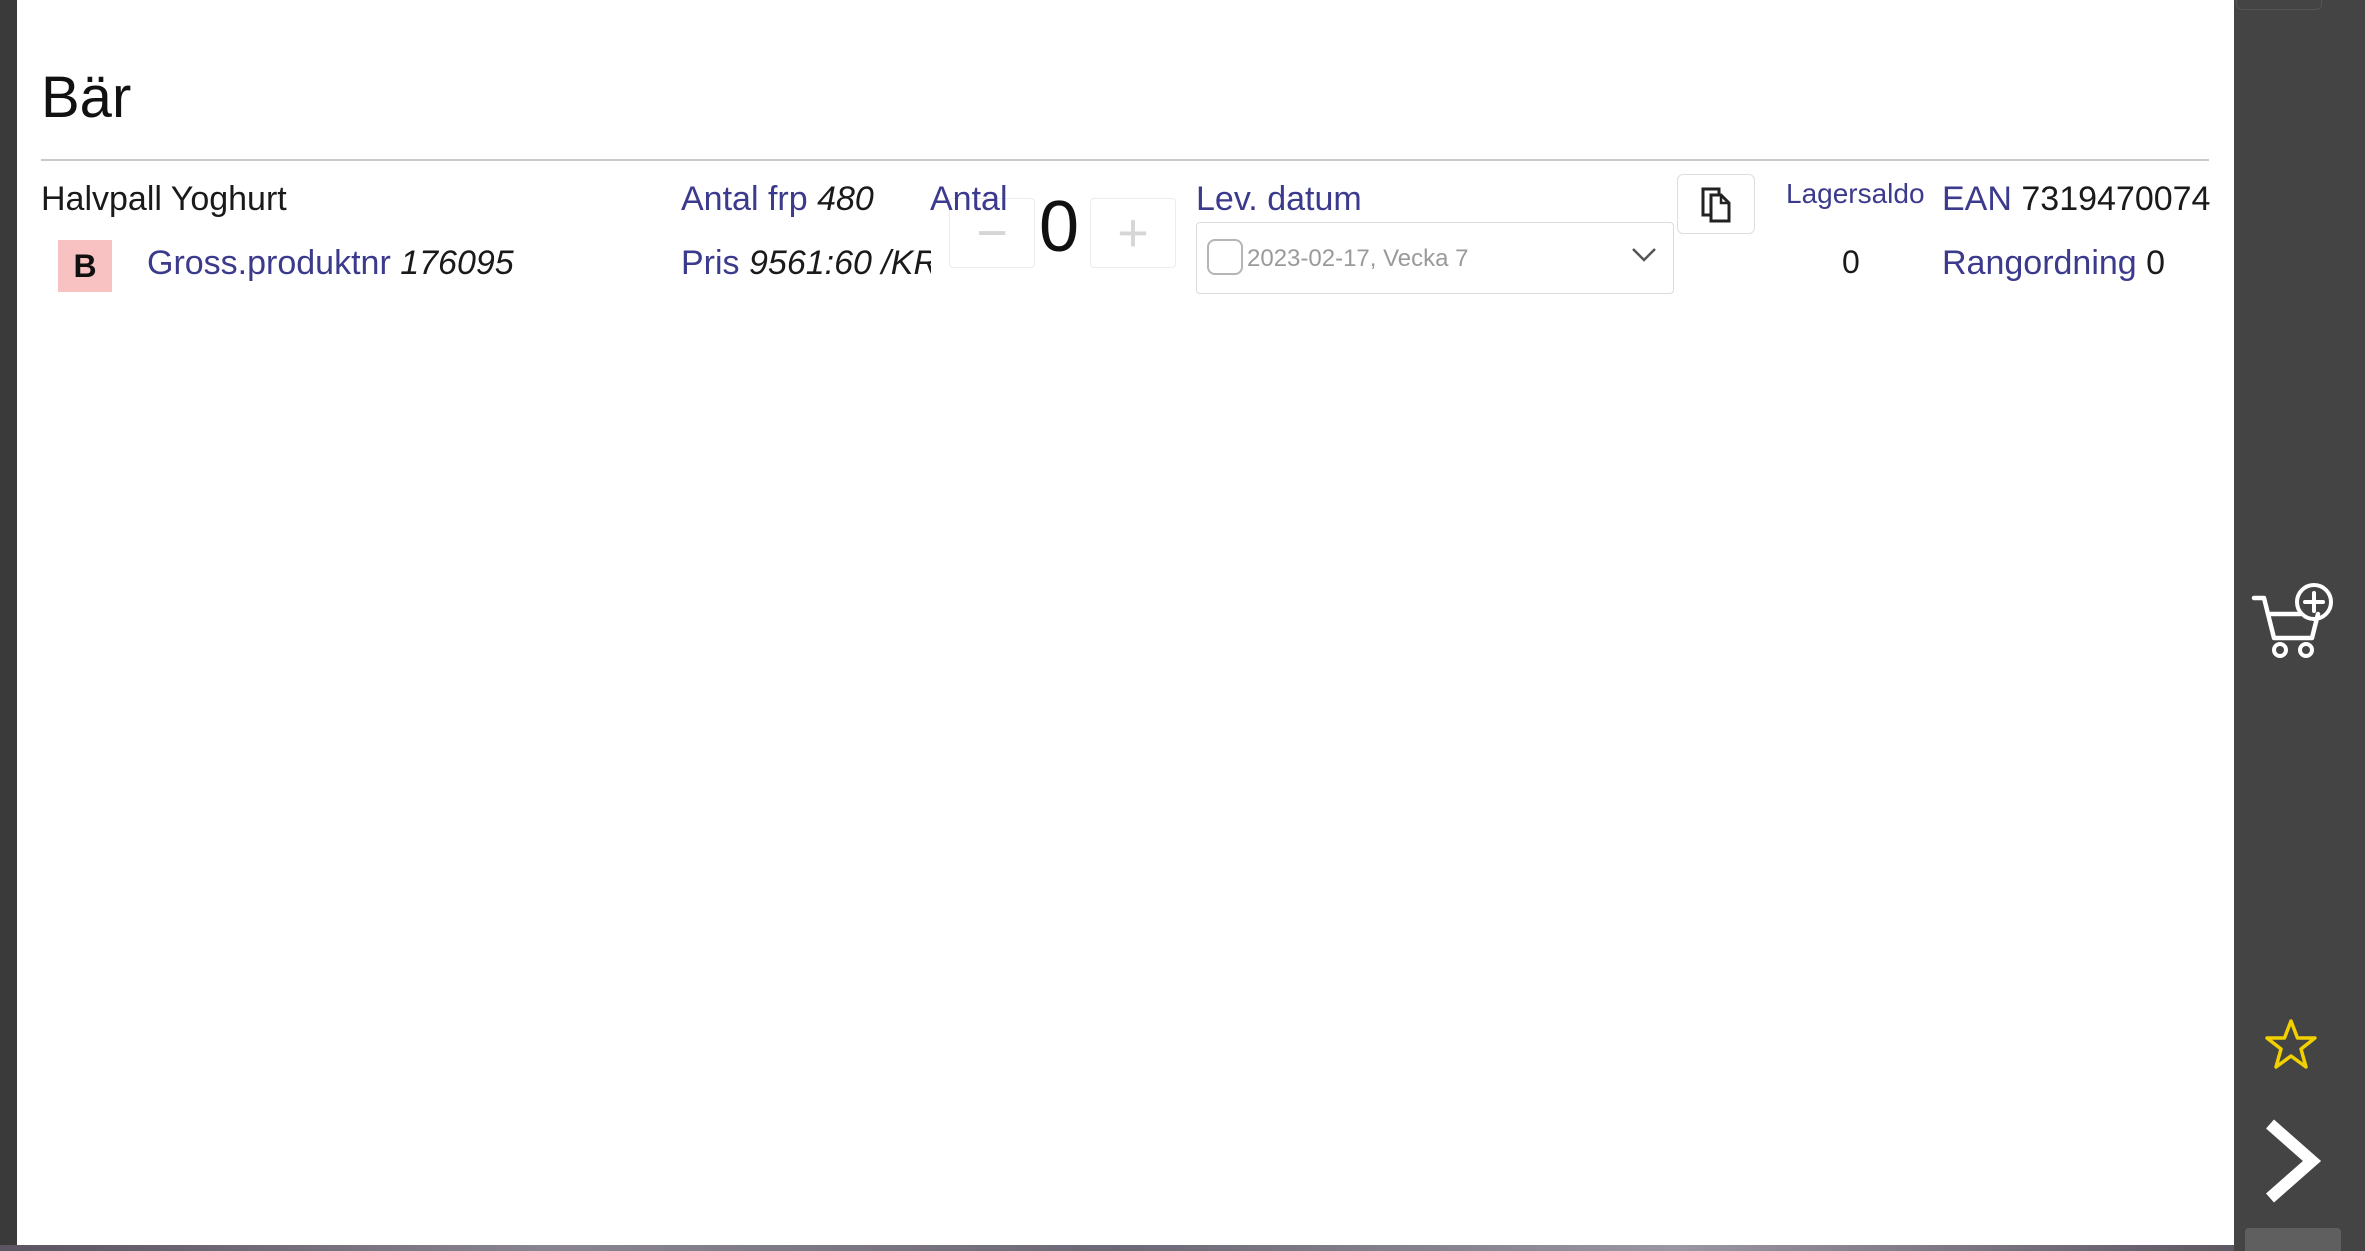  I want to click on antal-frp: Antal frp 480, so click(777, 199).